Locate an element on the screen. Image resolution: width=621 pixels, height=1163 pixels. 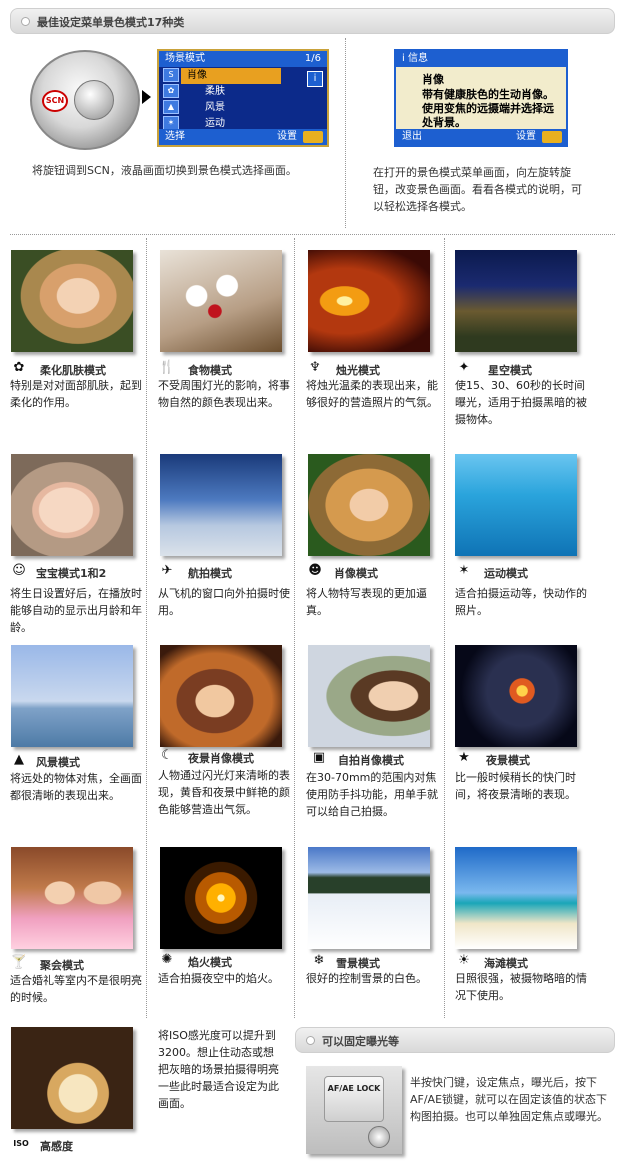
photo-beach is located at coordinates (516, 898).